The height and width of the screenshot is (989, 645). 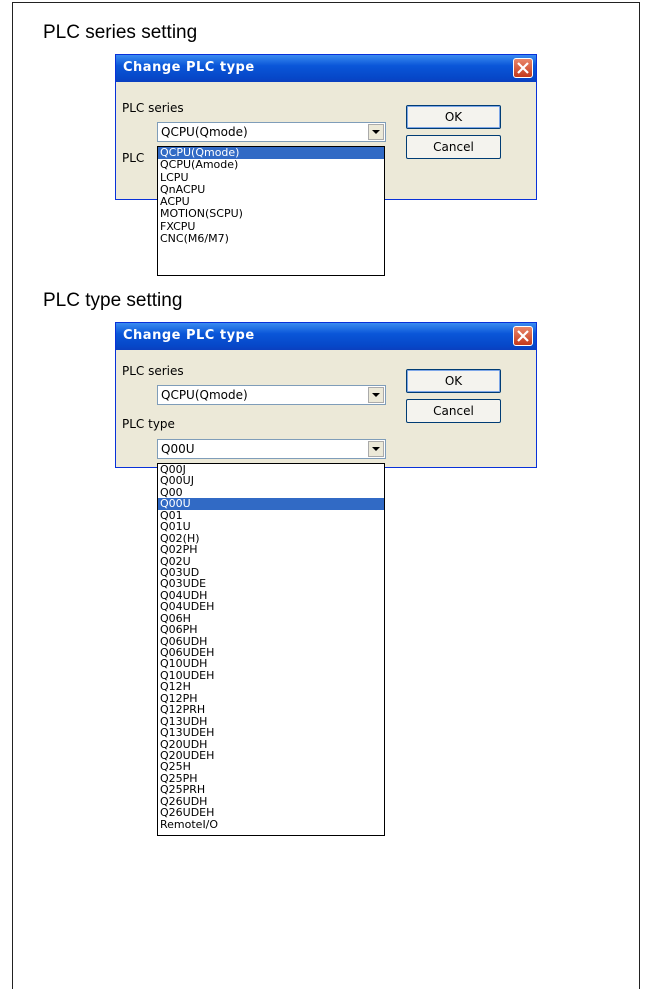 What do you see at coordinates (271, 606) in the screenshot?
I see `list-item: Q04UDEH` at bounding box center [271, 606].